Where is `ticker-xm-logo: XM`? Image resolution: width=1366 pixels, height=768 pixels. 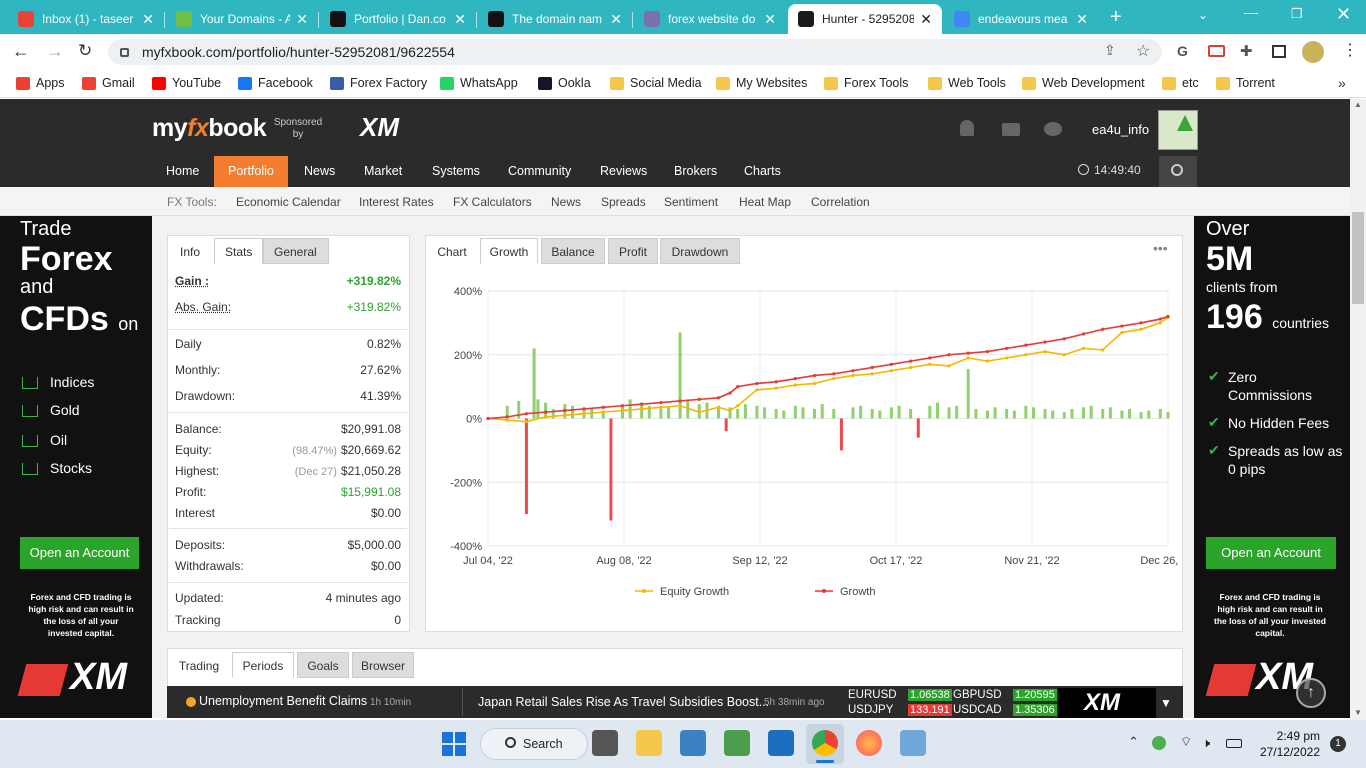
ticker-xm-logo: XM is located at coordinates (1107, 703).